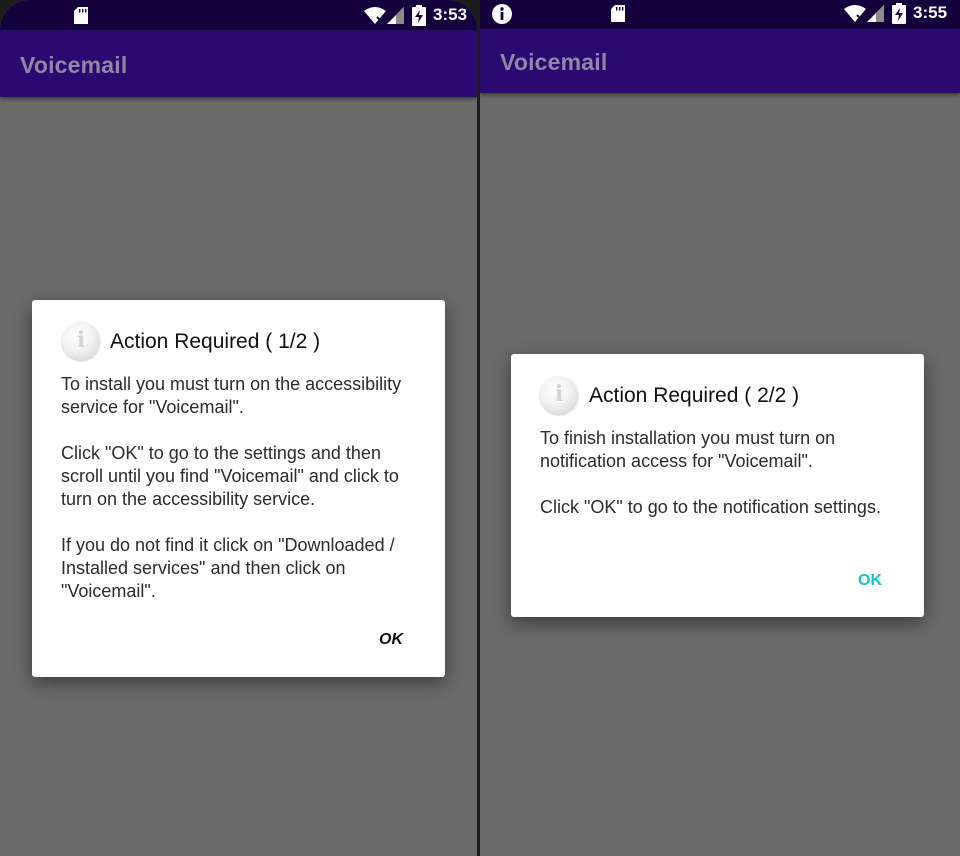 The image size is (960, 856). I want to click on dialog-title: Action Required ( 2/2 ), so click(694, 395).